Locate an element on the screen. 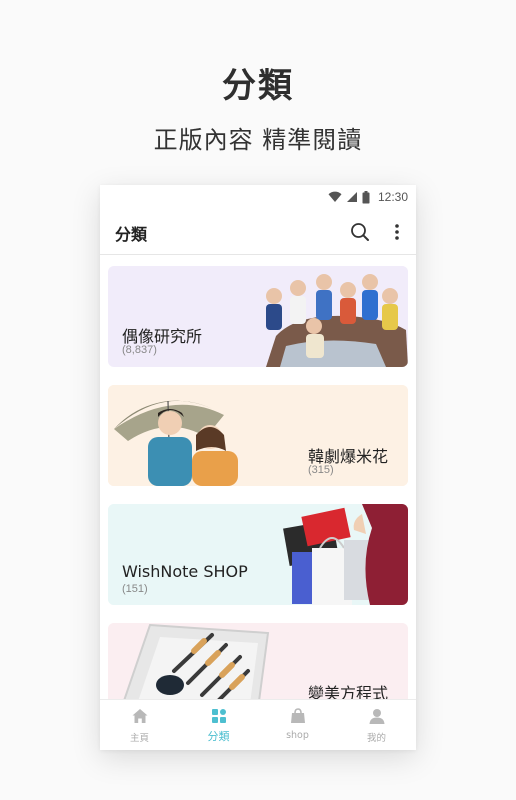 The width and height of the screenshot is (516, 800). tab-home: 主頁 is located at coordinates (139, 725).